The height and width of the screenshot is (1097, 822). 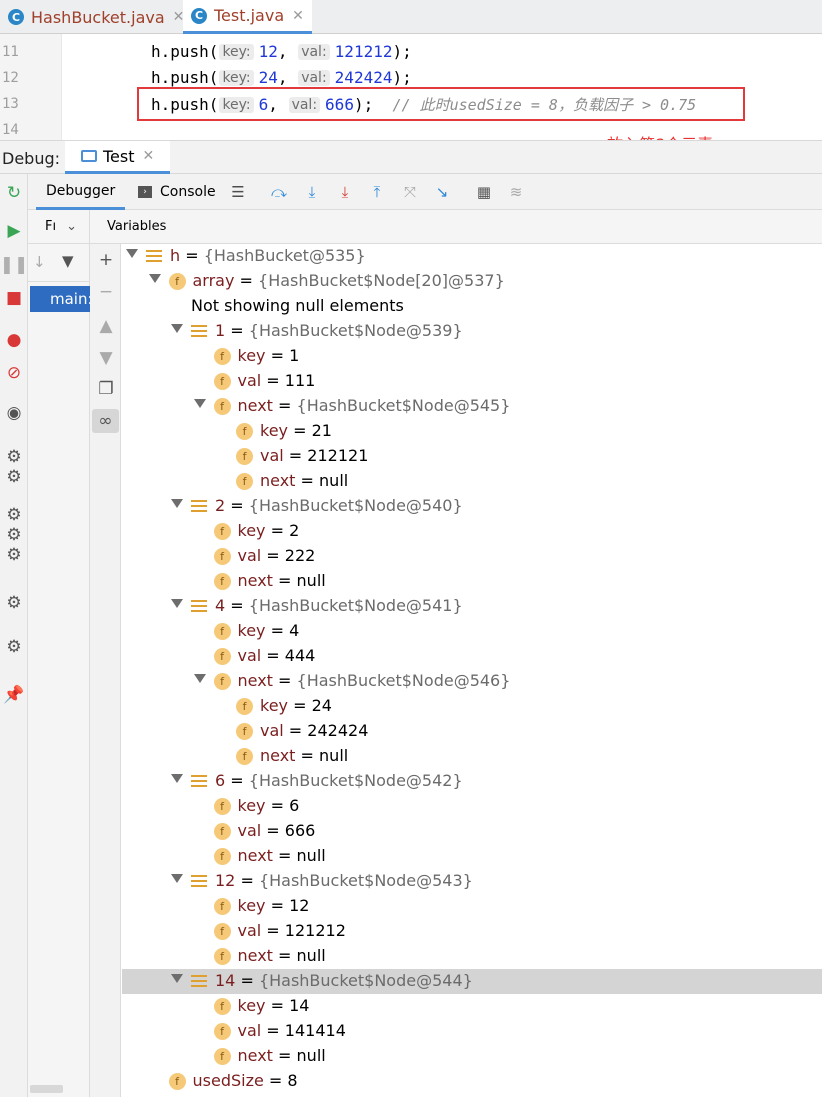 I want to click on annotation-label: 放入第8个元素, so click(x=660, y=135).